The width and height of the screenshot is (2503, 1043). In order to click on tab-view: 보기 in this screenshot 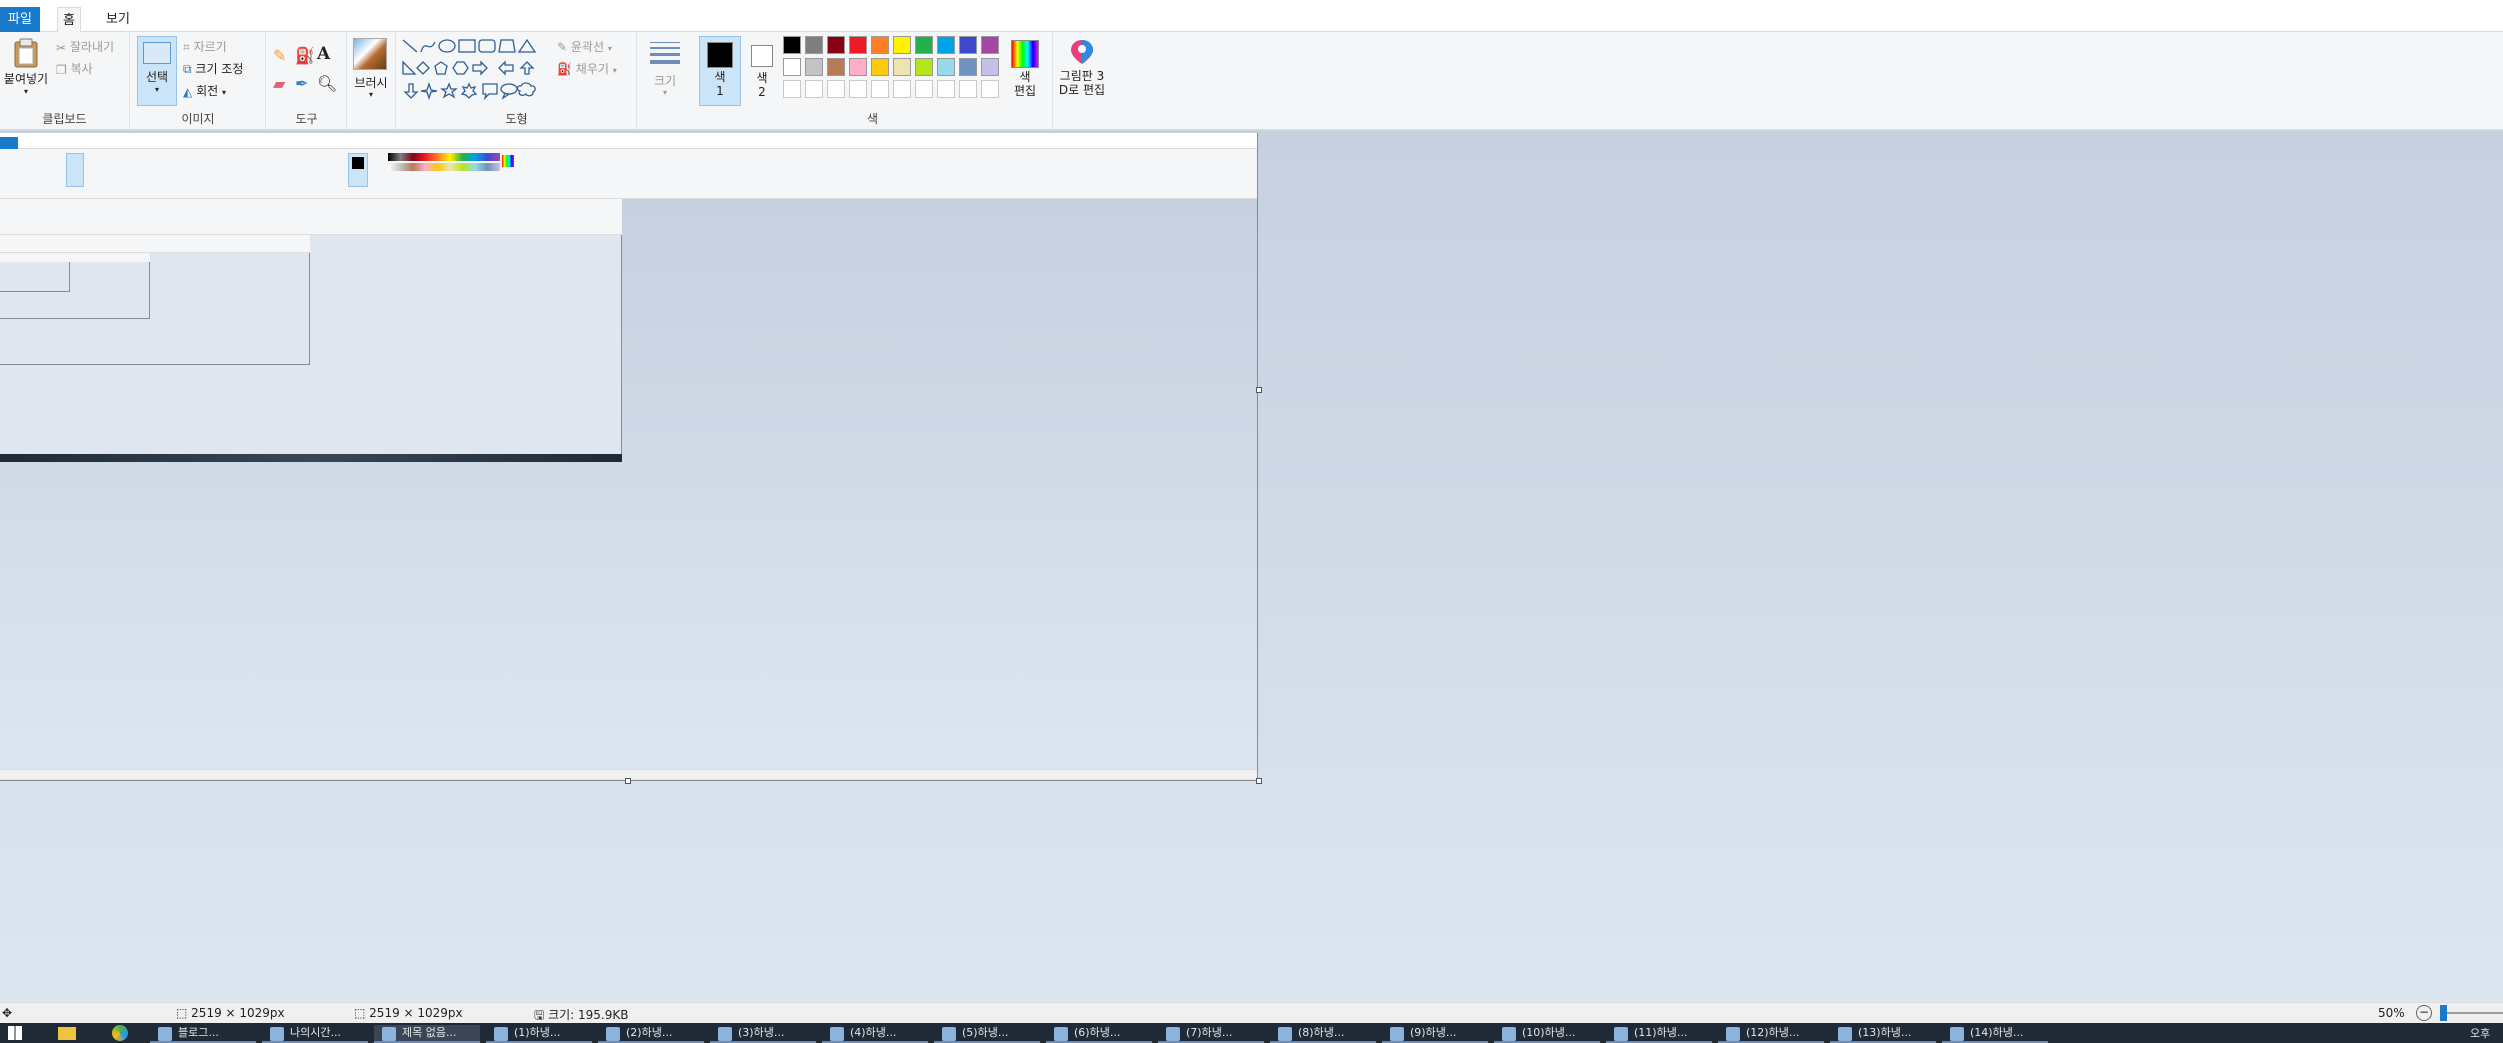, I will do `click(118, 19)`.